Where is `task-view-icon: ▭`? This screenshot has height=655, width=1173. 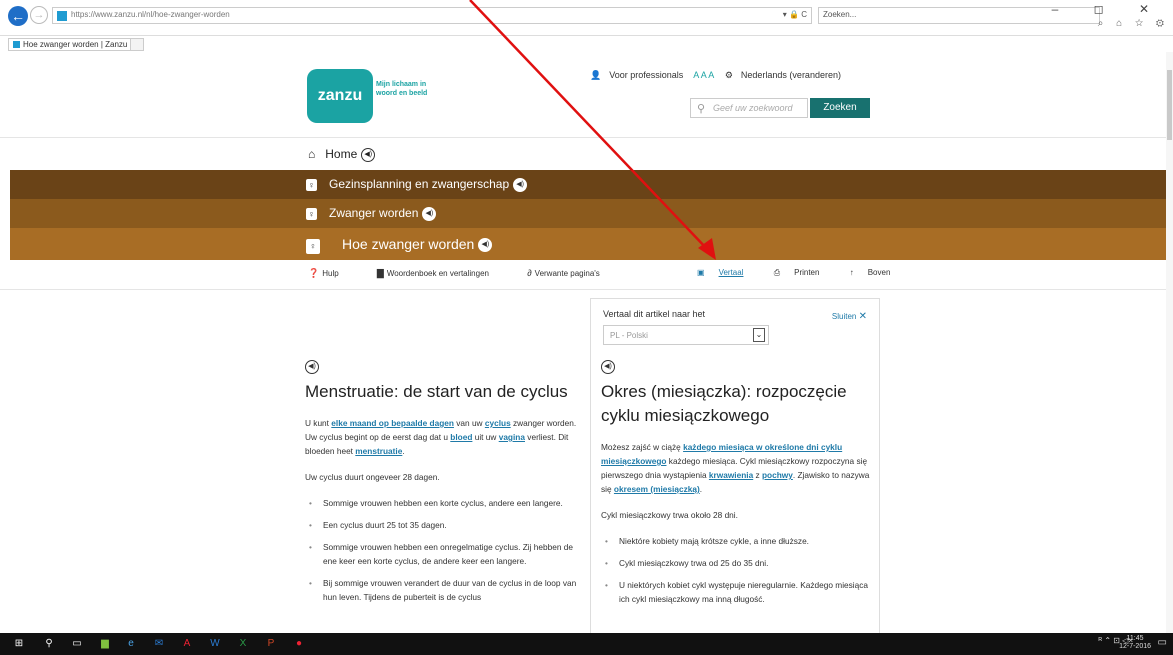
task-view-icon: ▭ is located at coordinates (77, 644).